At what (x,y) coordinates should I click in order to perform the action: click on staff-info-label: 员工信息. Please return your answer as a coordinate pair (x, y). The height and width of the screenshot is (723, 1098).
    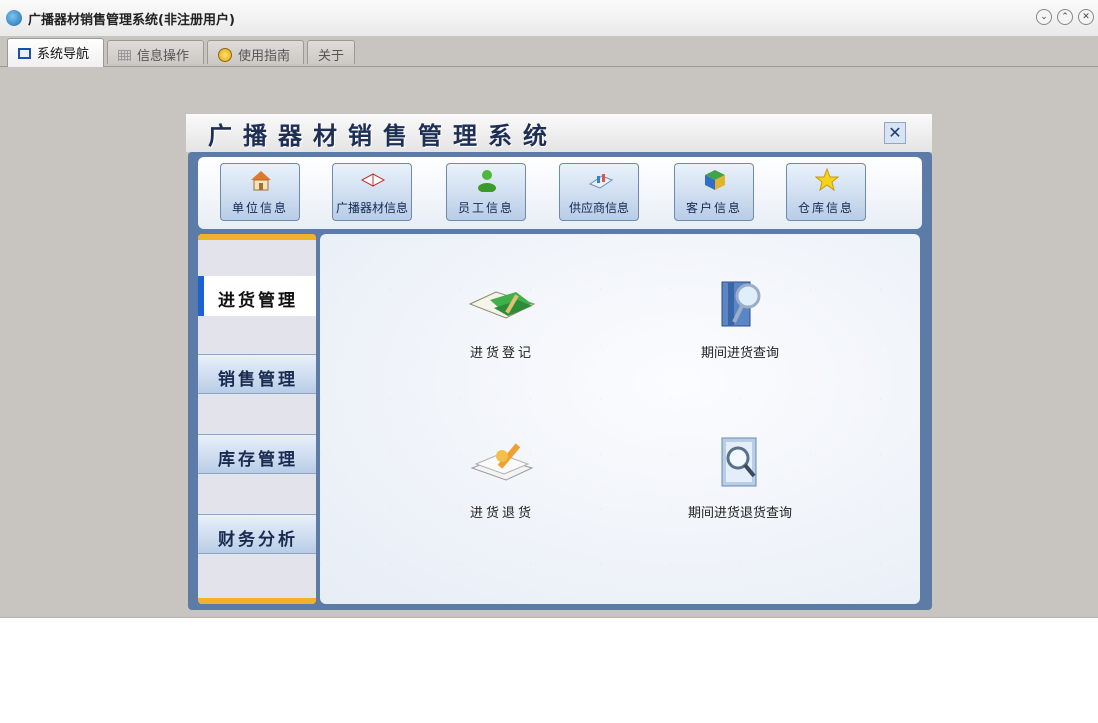
    Looking at the image, I should click on (485, 208).